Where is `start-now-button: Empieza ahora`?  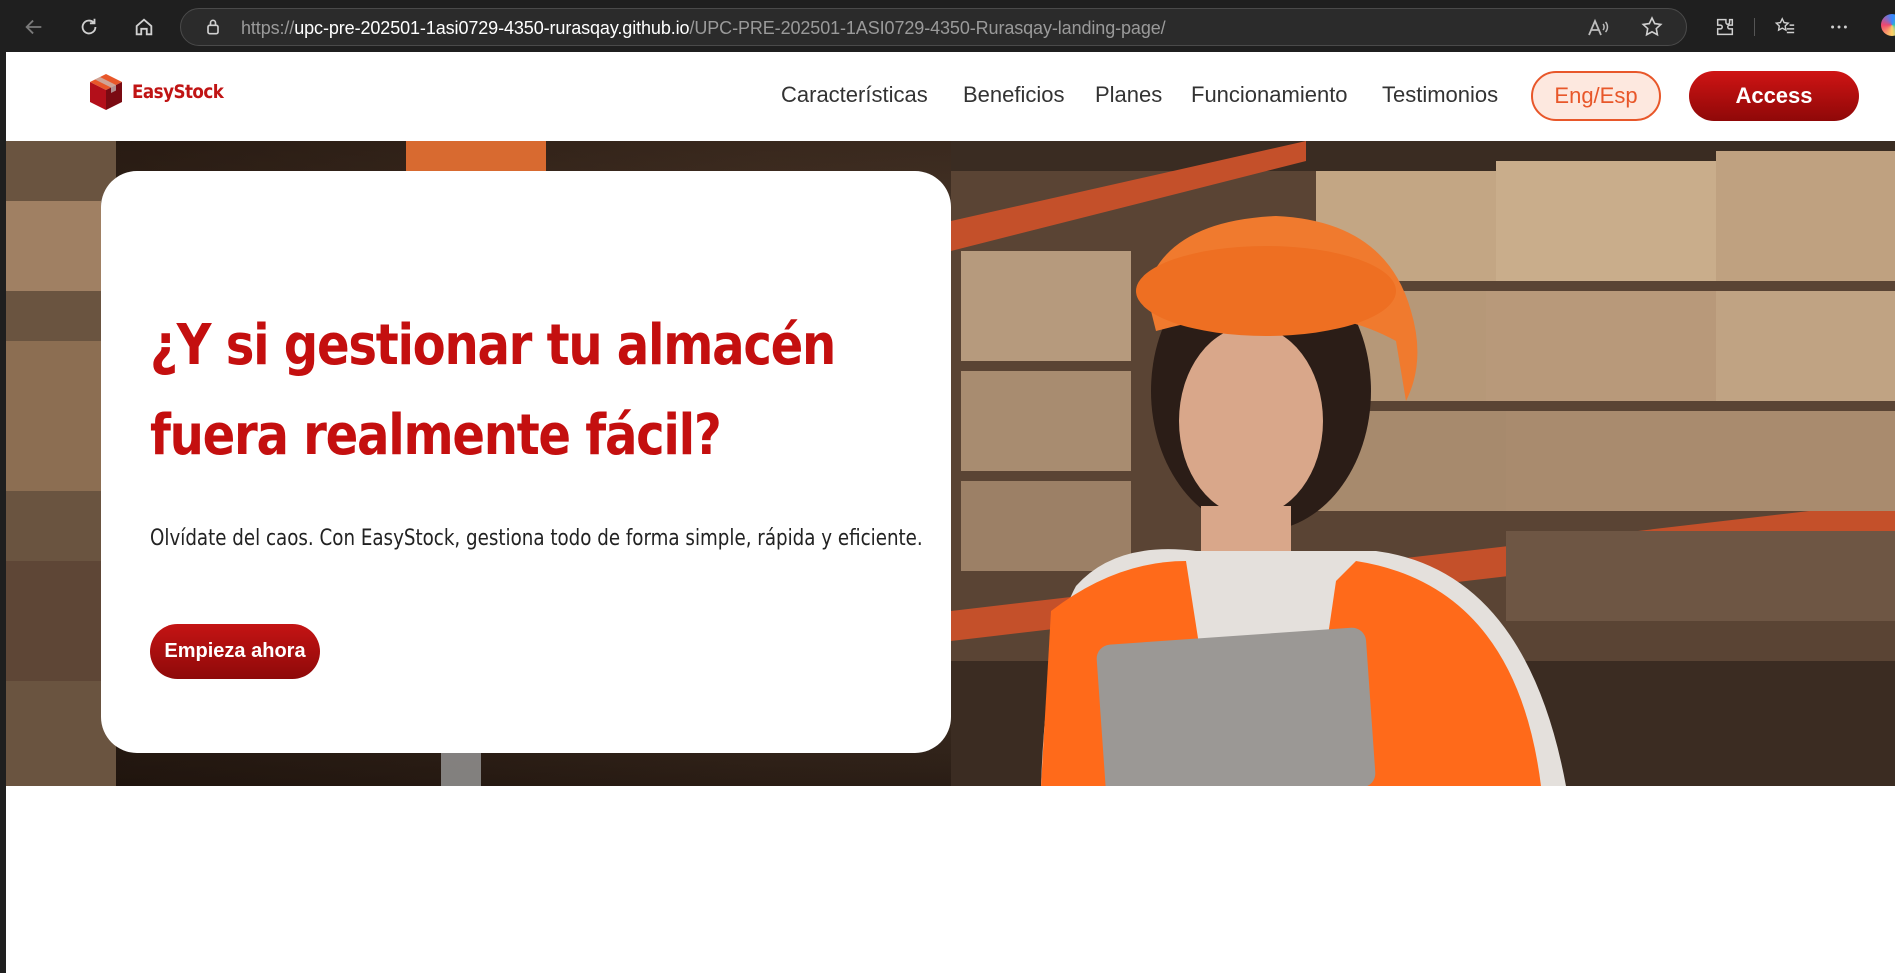
start-now-button: Empieza ahora is located at coordinates (235, 651).